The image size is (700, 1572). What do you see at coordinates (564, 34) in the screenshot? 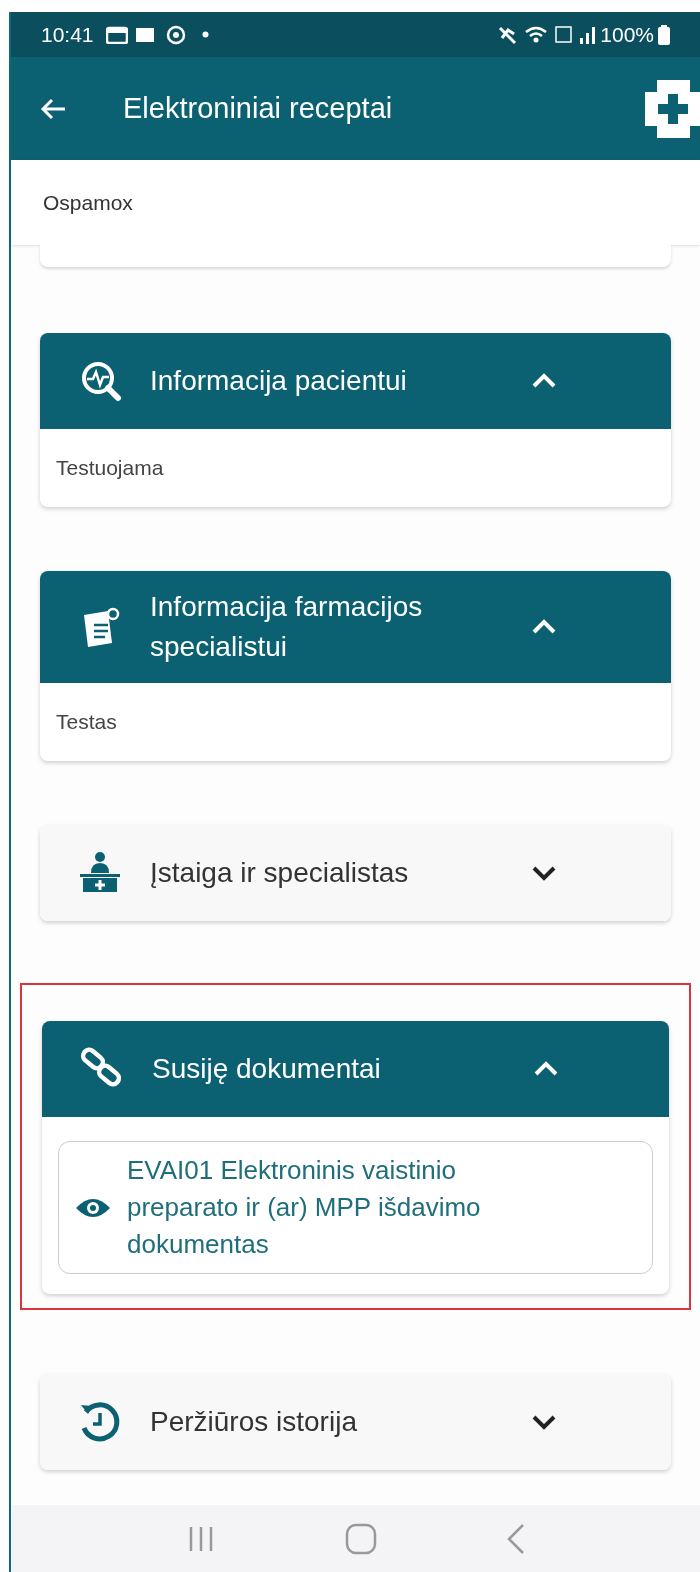
I see `volte-icon` at bounding box center [564, 34].